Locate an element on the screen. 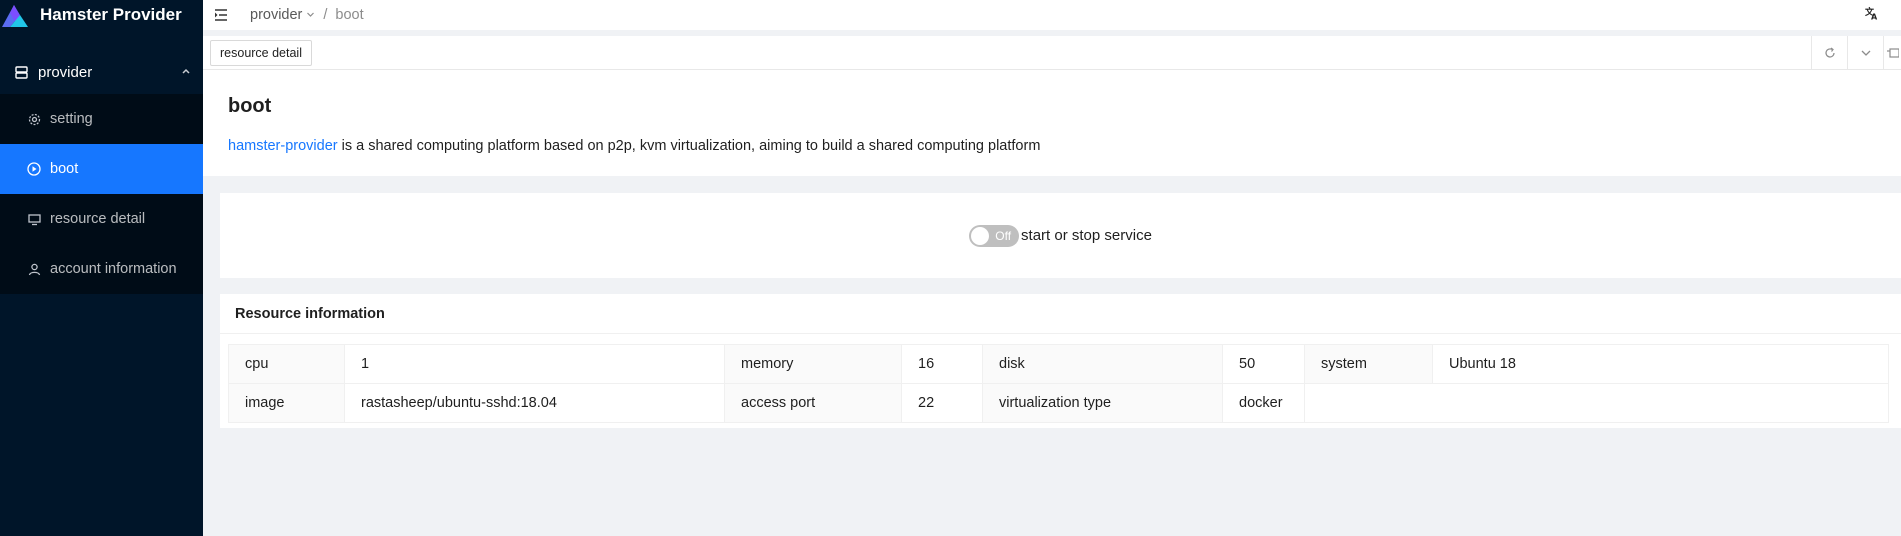 This screenshot has height=536, width=1901. monitor-icon is located at coordinates (34, 219).